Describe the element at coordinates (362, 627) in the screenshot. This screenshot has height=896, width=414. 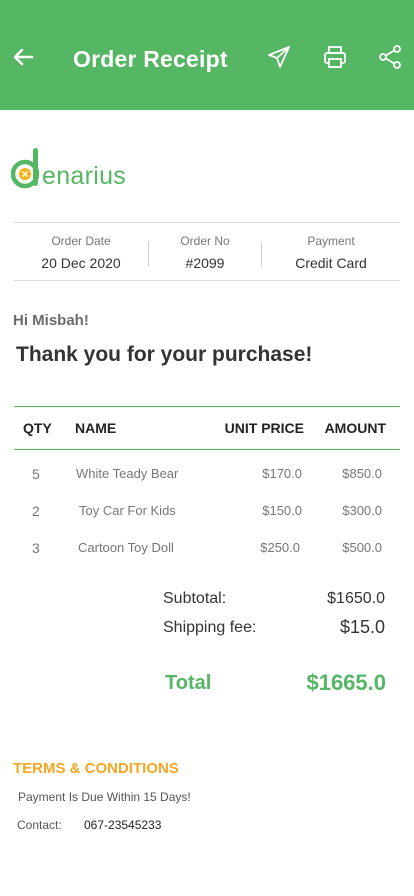
I see `shipping-value: $15.0` at that location.